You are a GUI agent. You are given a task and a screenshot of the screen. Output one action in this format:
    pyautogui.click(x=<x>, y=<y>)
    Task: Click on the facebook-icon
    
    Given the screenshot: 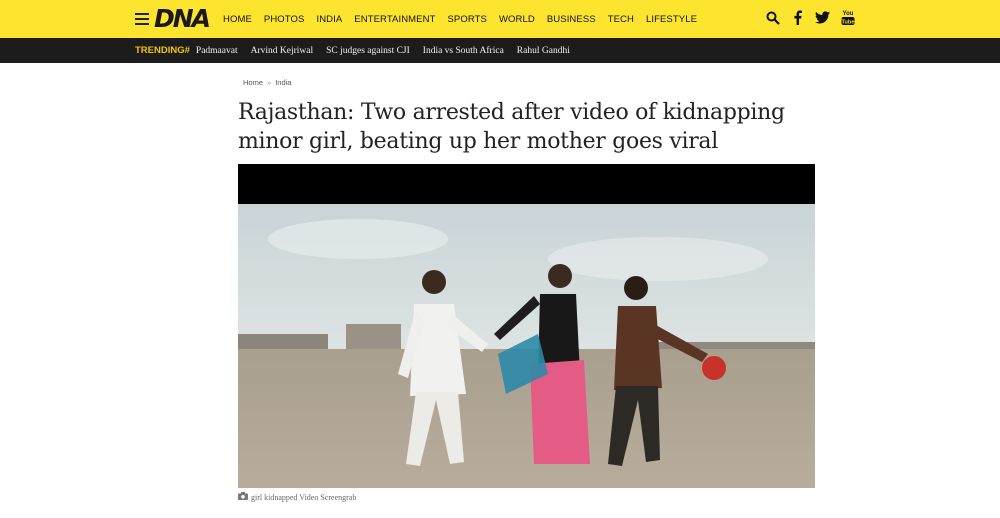 What is the action you would take?
    pyautogui.click(x=797, y=17)
    